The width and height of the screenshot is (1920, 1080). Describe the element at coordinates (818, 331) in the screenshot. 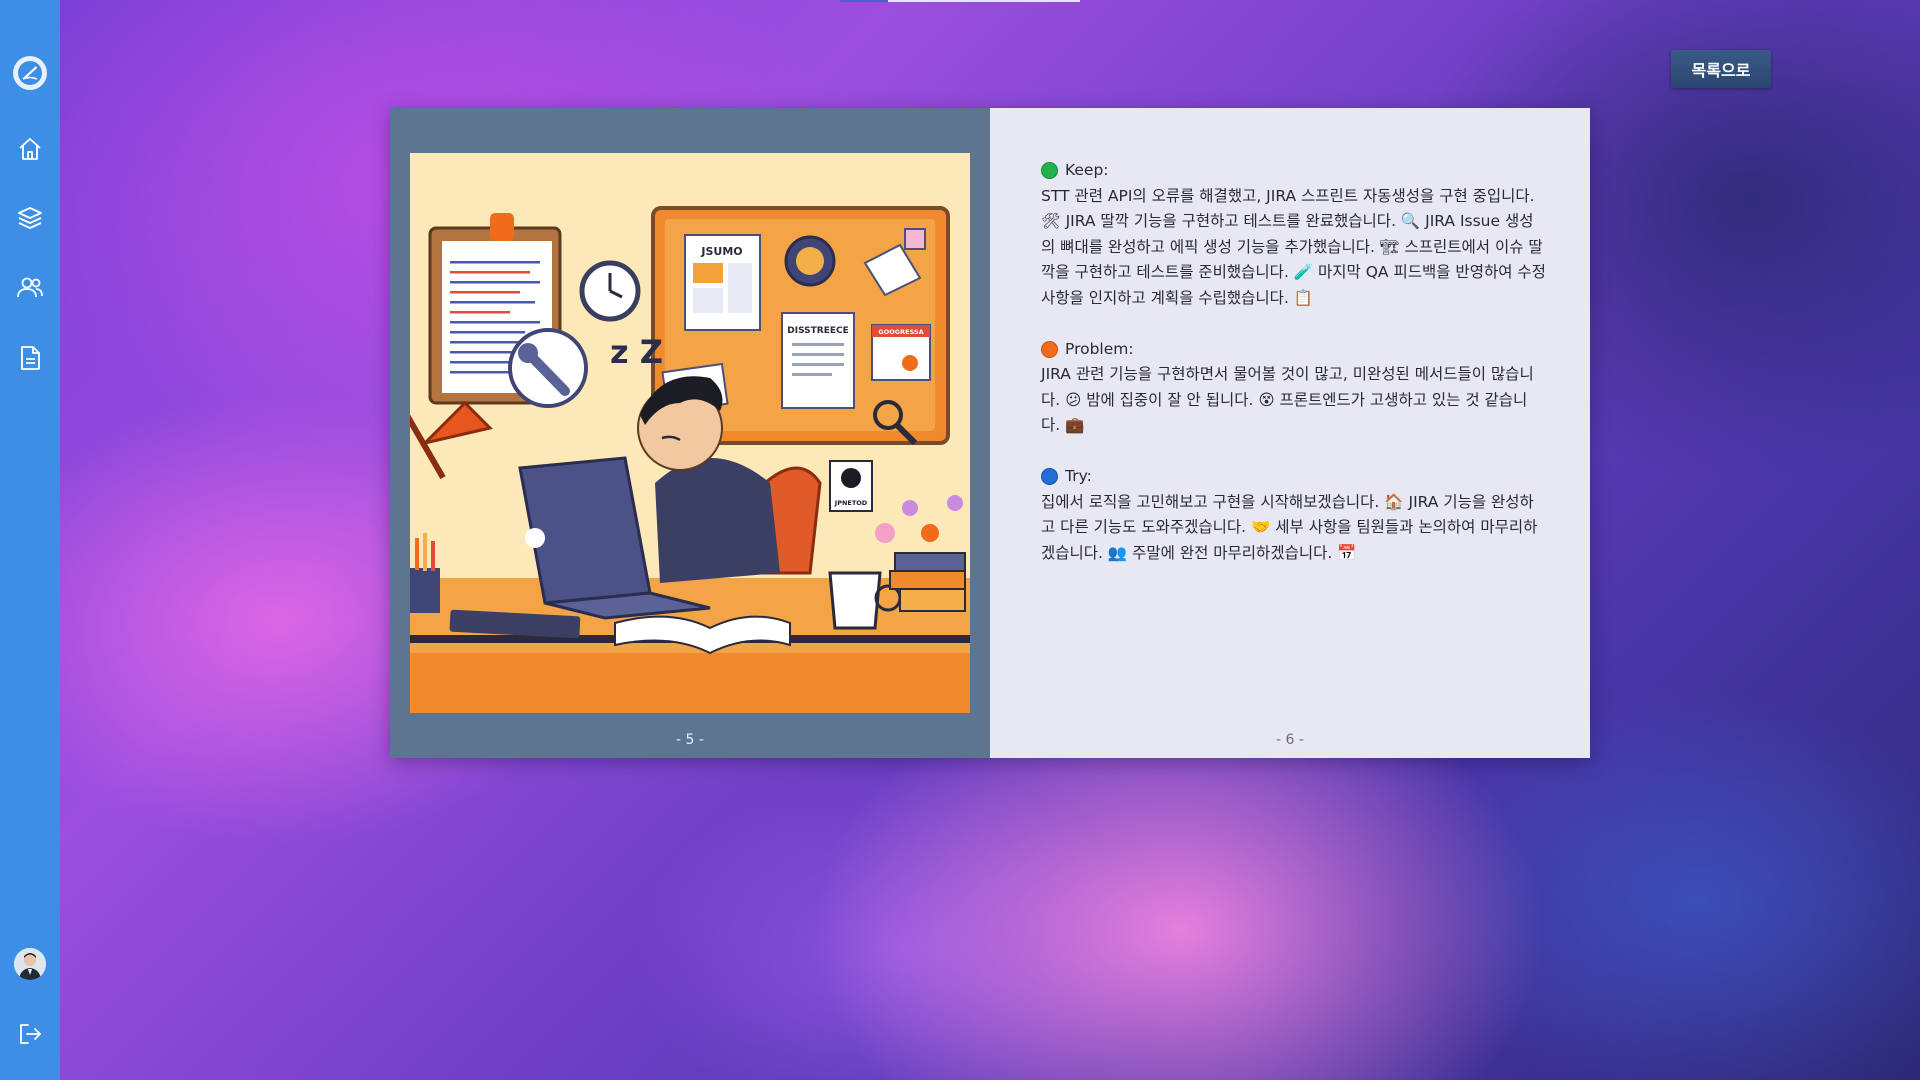

I see `board-label-disstreece: DISSTREECE` at that location.